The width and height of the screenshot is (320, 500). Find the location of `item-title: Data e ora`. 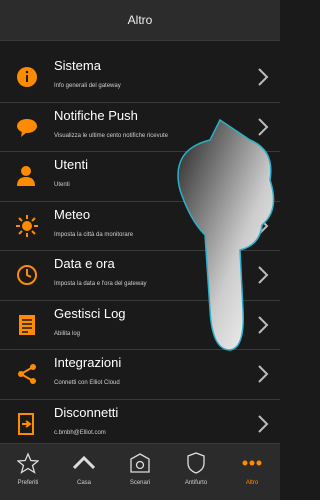

item-title: Data e ora is located at coordinates (84, 263).